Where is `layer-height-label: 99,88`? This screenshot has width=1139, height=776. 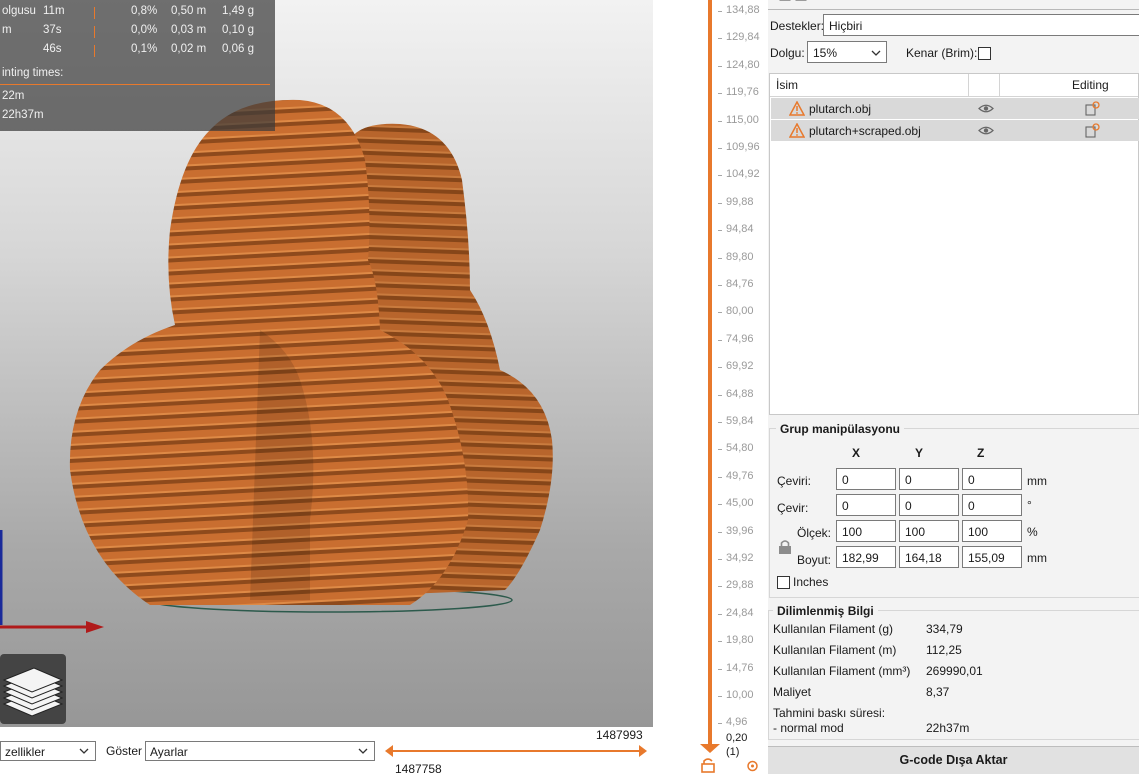
layer-height-label: 99,88 is located at coordinates (740, 201).